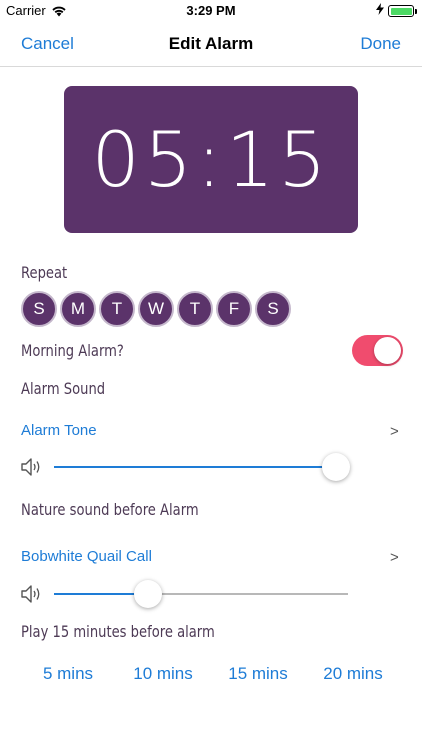  Describe the element at coordinates (44, 272) in the screenshot. I see `repeat-label: Repeat` at that location.